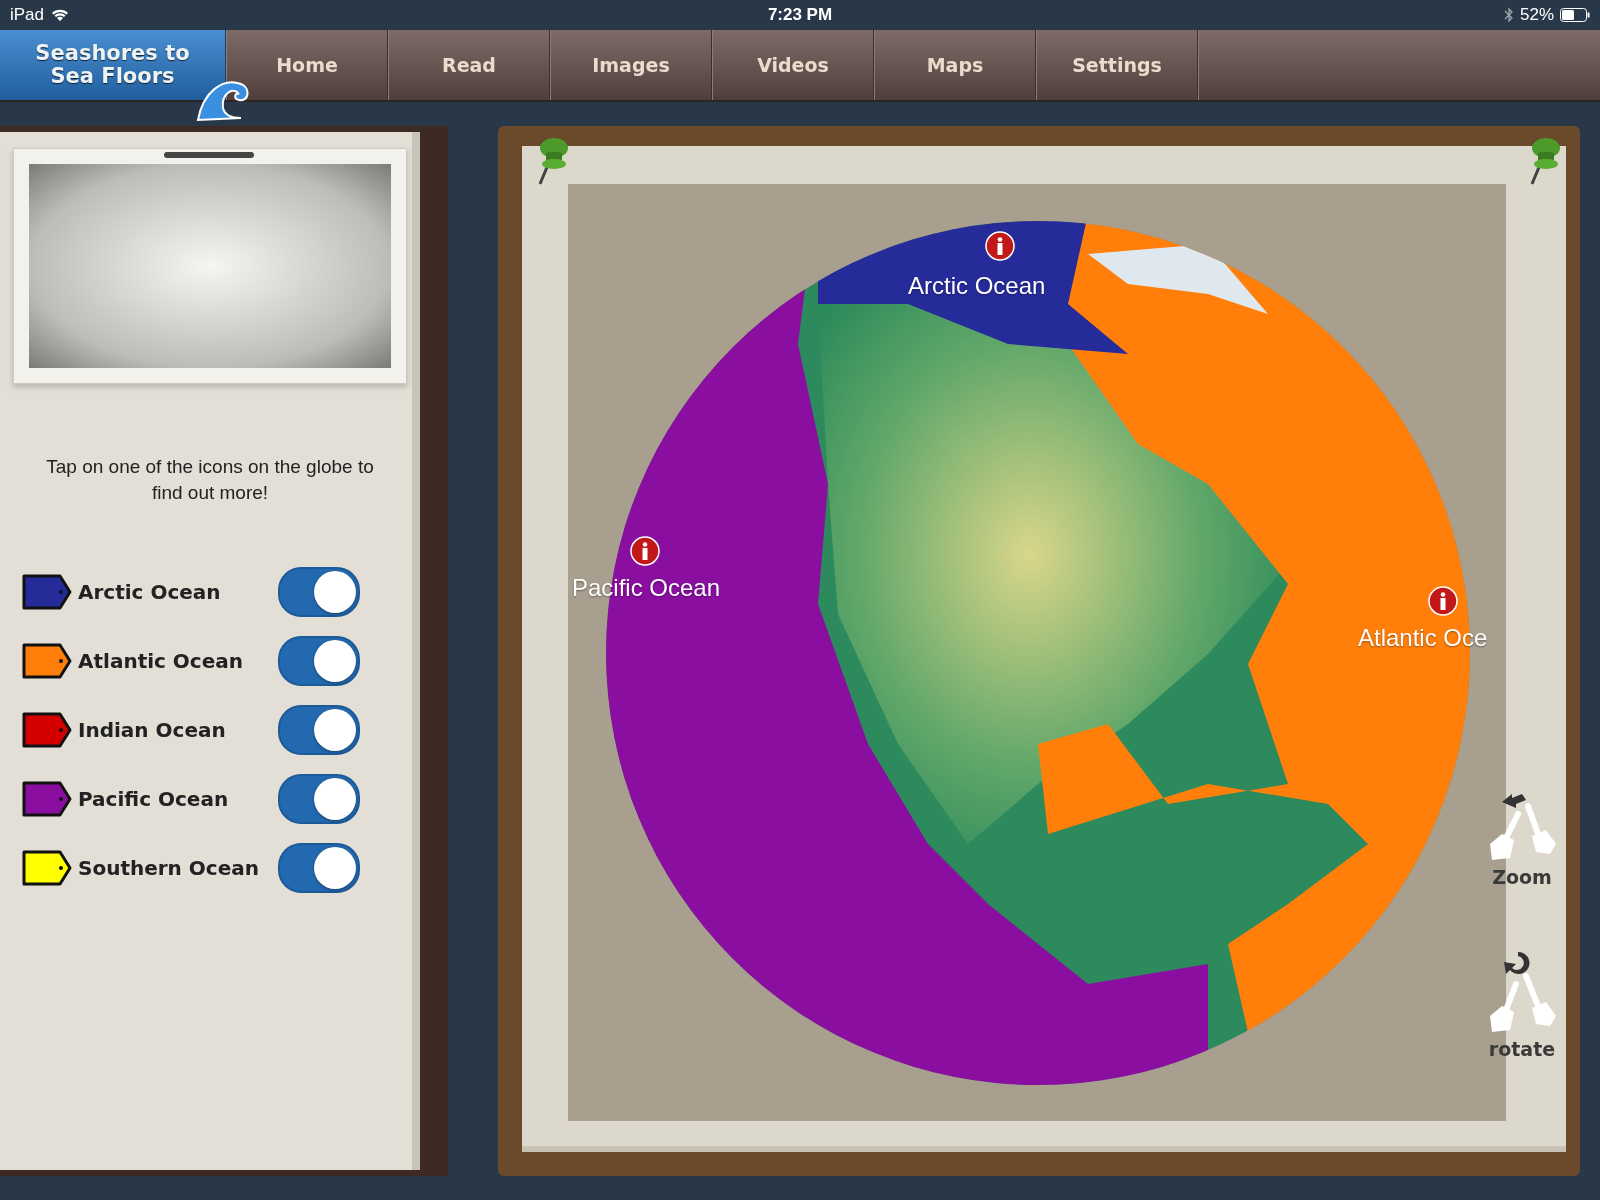  What do you see at coordinates (631, 65) in the screenshot?
I see `nav-tab: Images` at bounding box center [631, 65].